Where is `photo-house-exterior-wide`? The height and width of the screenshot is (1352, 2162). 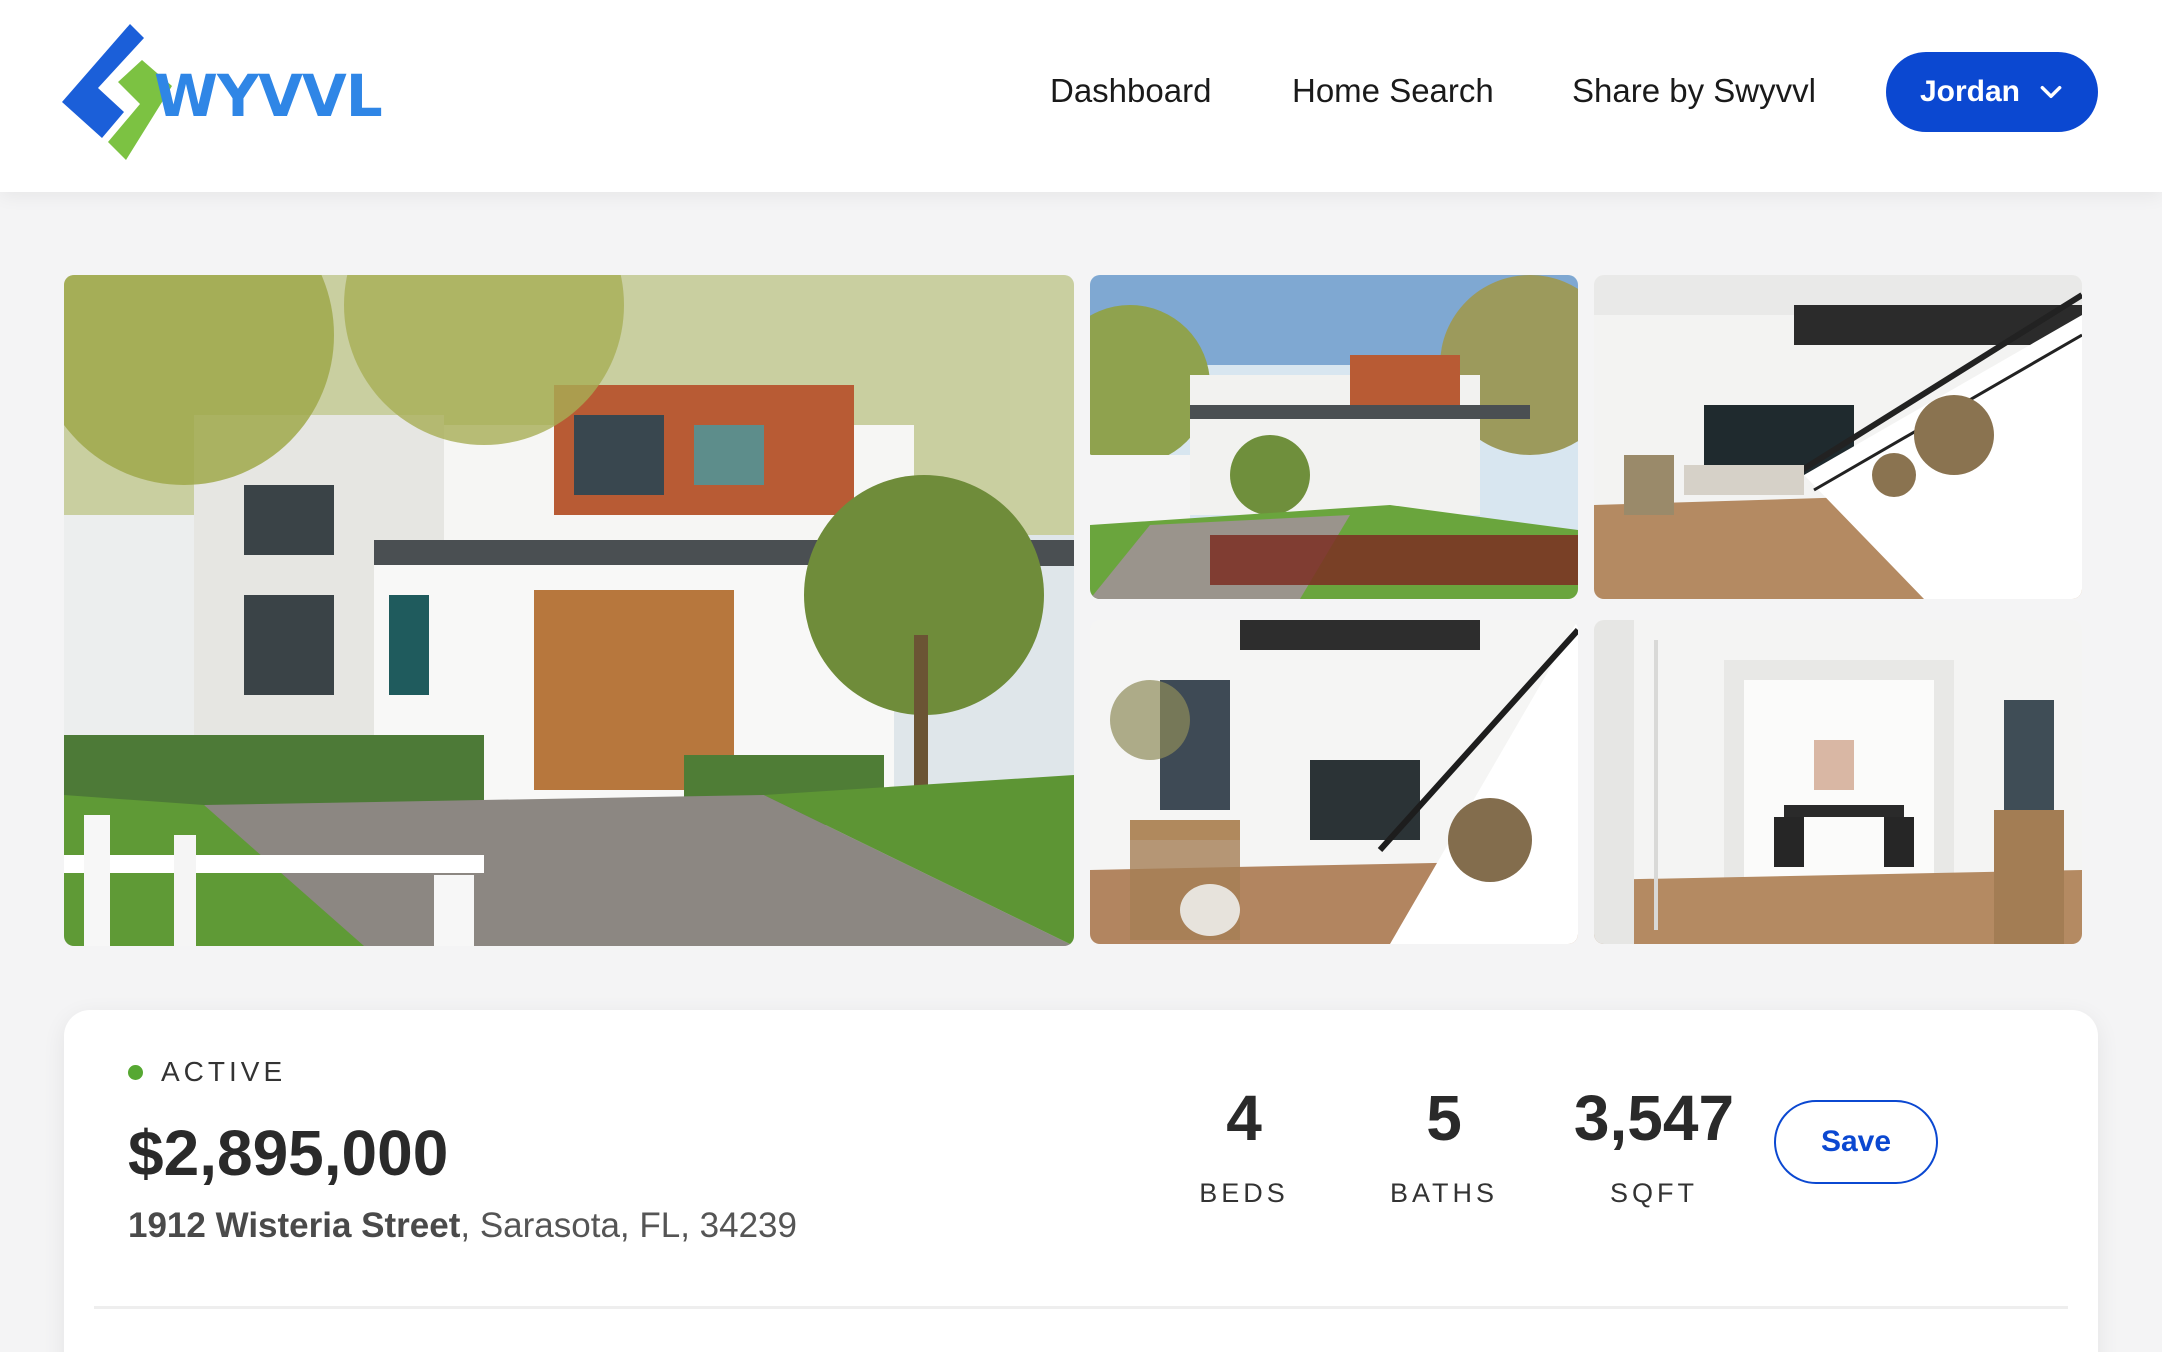 photo-house-exterior-wide is located at coordinates (1334, 437).